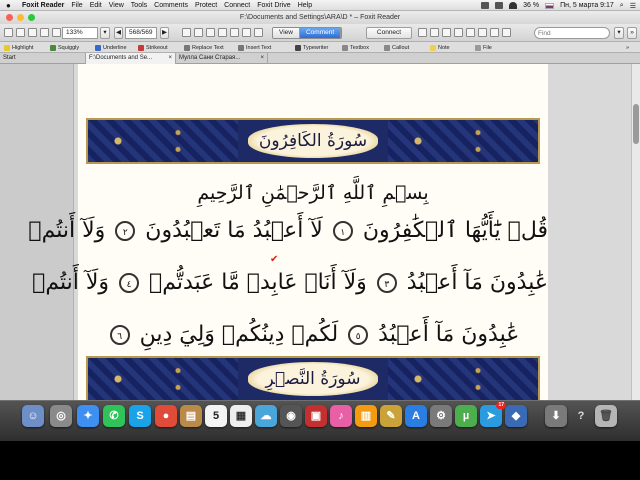  Describe the element at coordinates (44, 32) in the screenshot. I see `print-icon` at that location.